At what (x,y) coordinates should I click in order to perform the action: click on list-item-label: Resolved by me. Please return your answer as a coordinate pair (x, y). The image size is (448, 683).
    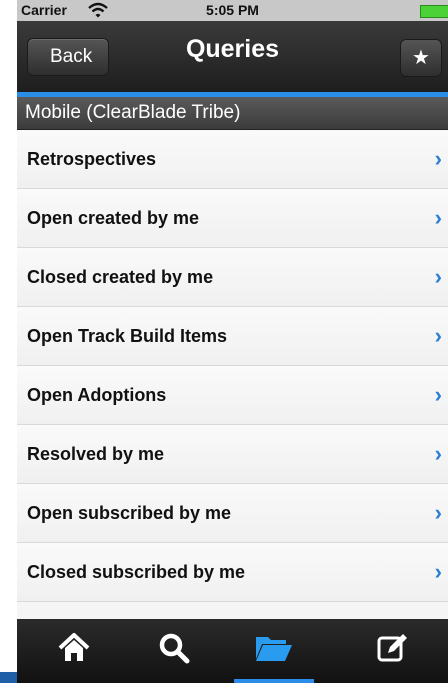
    Looking at the image, I should click on (96, 454).